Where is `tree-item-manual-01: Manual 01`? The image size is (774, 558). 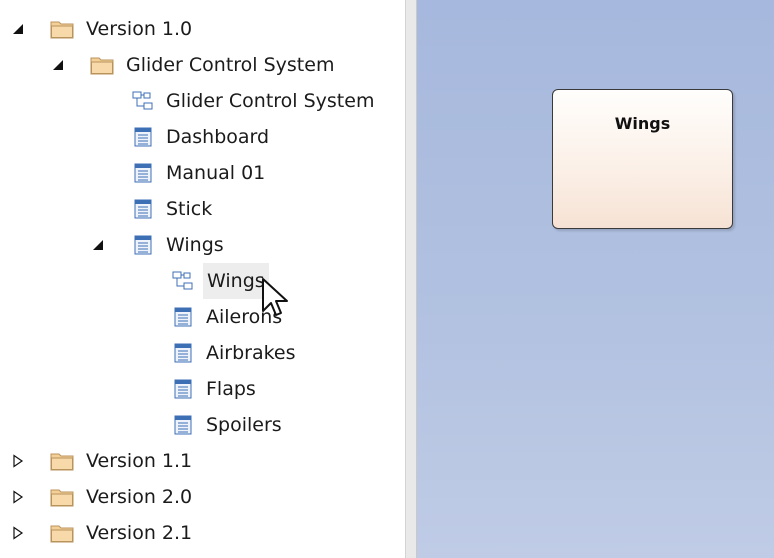
tree-item-manual-01: Manual 01 is located at coordinates (202, 173).